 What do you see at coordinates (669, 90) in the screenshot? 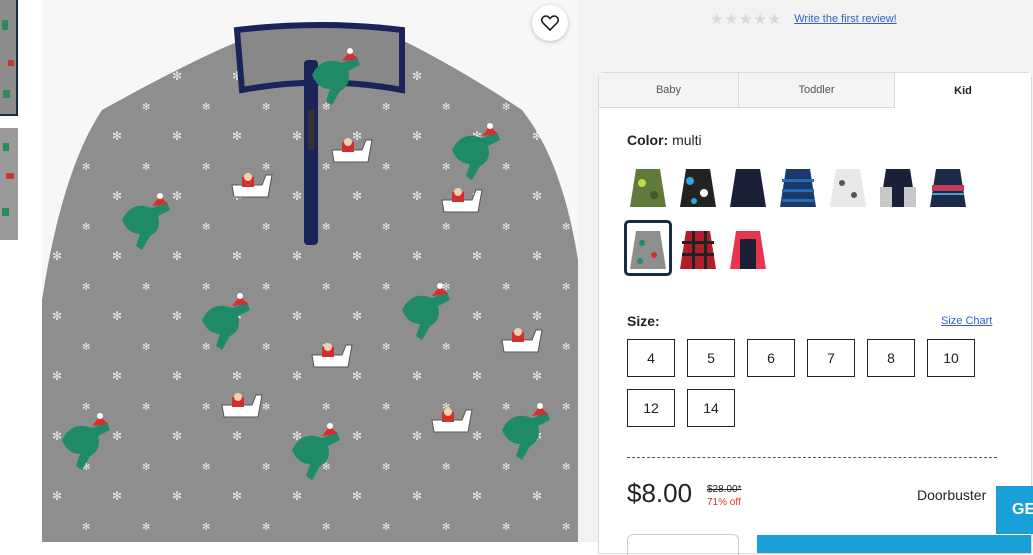
I see `tab-baby: Baby` at bounding box center [669, 90].